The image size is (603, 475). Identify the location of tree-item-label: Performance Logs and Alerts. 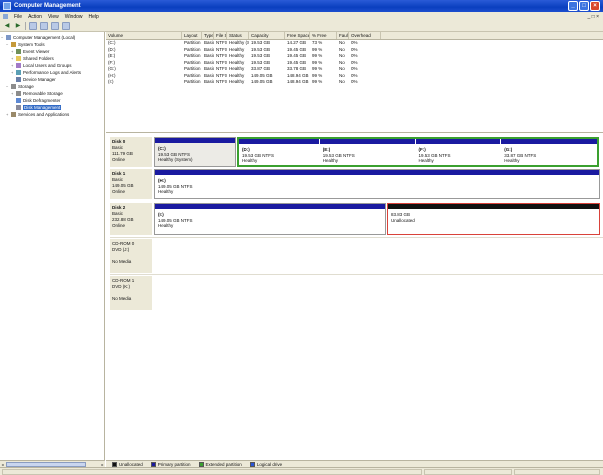
(52, 72).